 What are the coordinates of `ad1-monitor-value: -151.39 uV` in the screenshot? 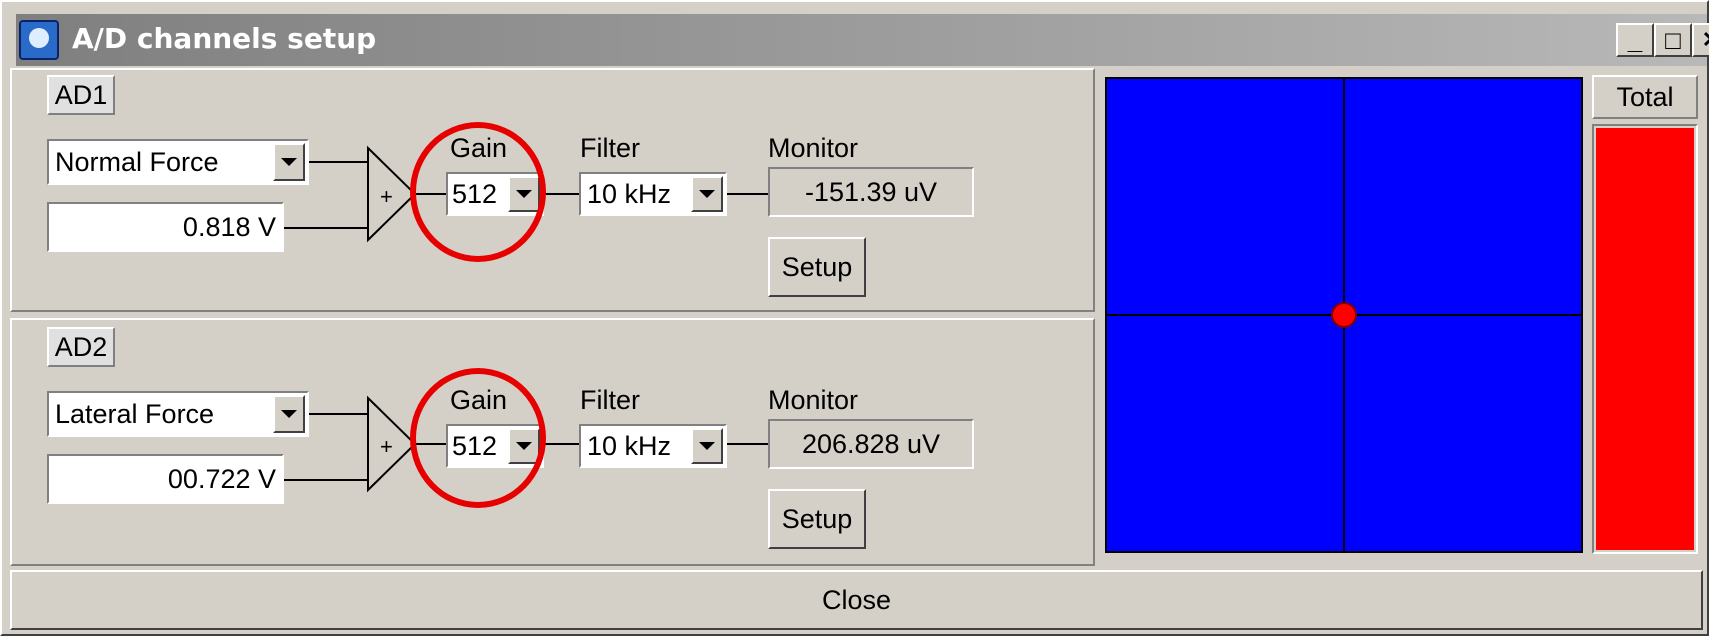 It's located at (871, 192).